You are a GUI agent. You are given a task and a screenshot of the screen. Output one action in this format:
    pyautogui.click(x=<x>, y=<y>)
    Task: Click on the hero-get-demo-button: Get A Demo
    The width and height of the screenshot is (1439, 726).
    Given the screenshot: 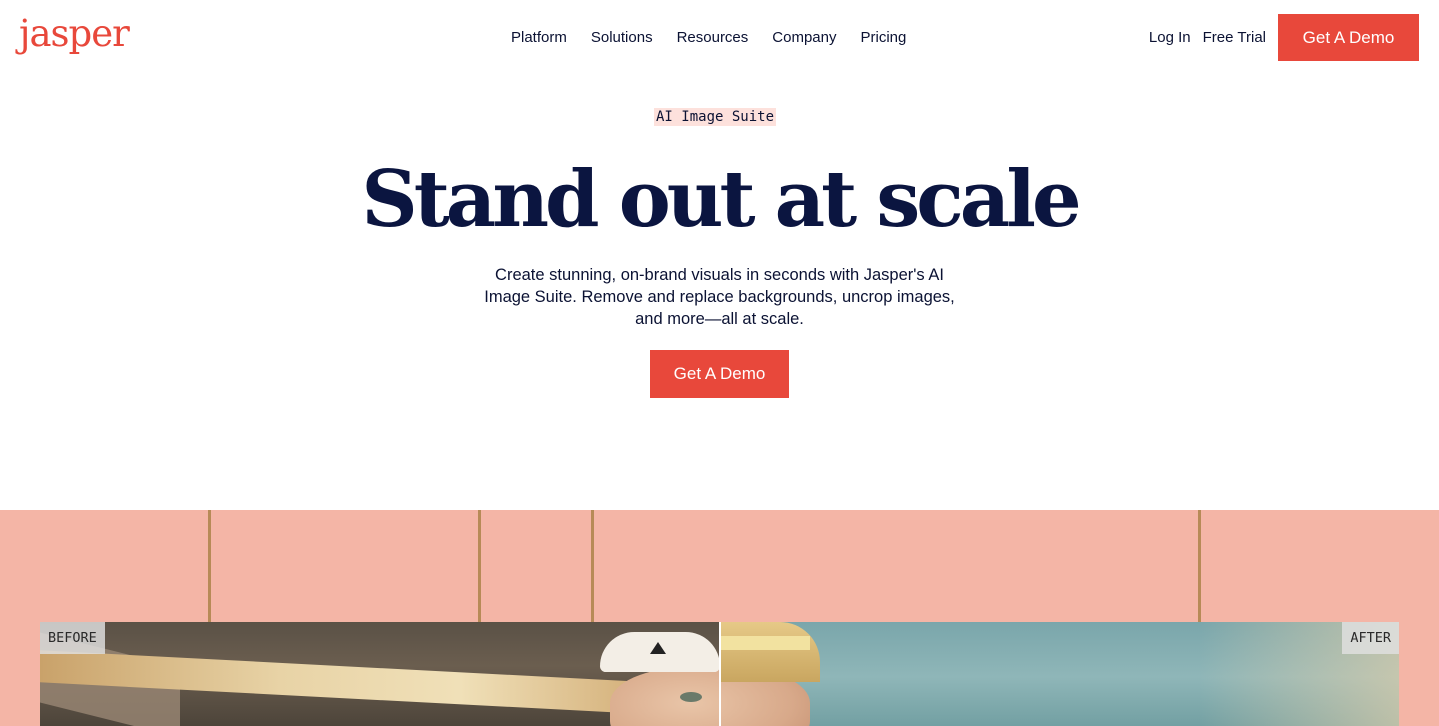 What is the action you would take?
    pyautogui.click(x=719, y=374)
    